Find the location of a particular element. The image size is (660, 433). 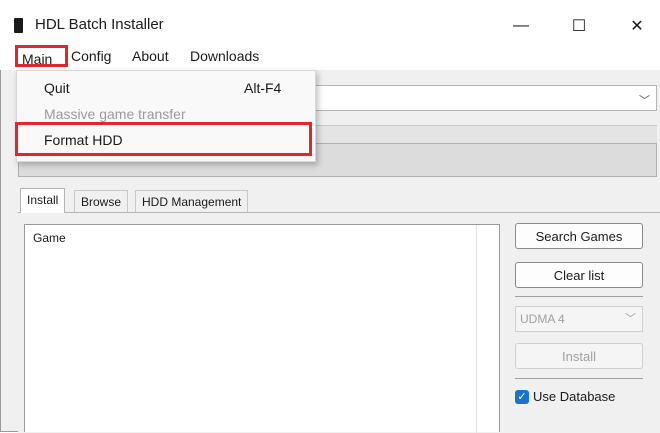

menu-downloads: Downloads is located at coordinates (224, 56).